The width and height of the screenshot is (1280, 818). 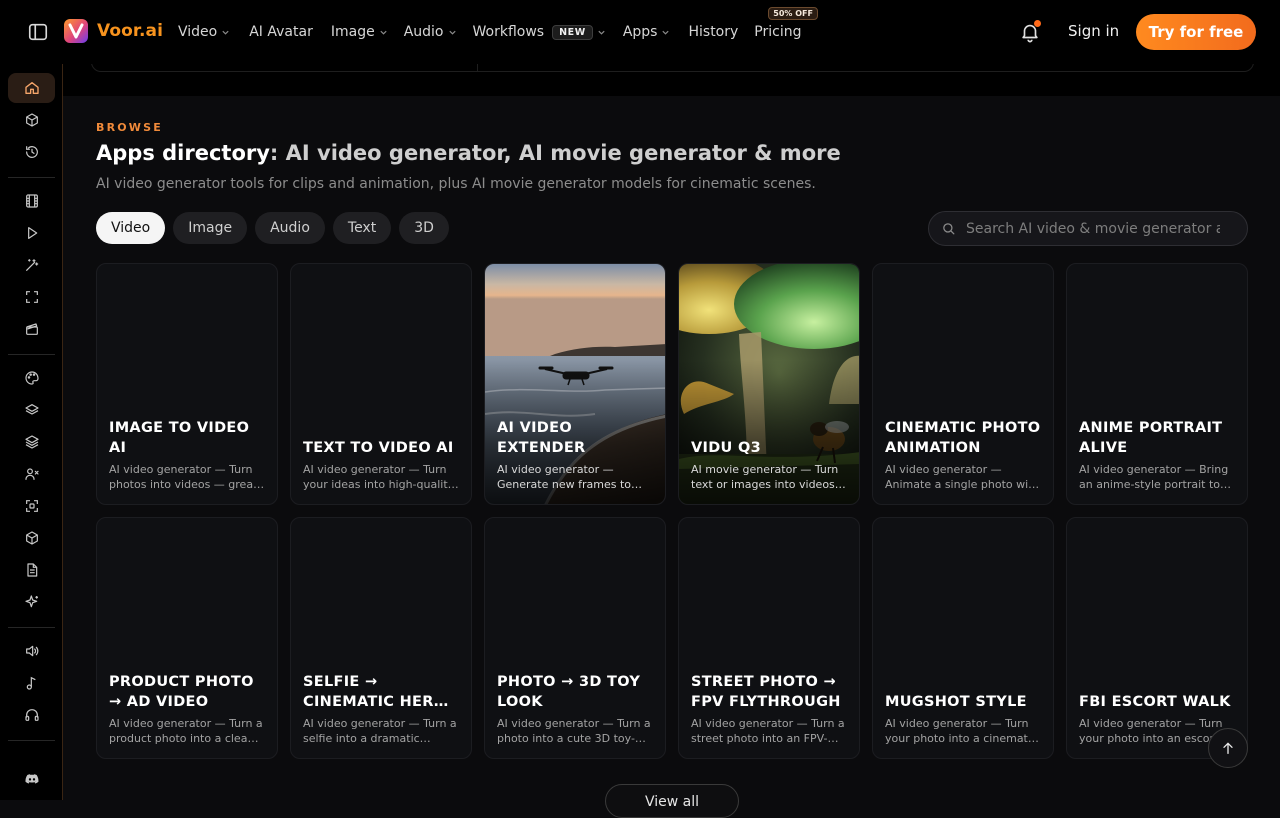 I want to click on sidebar-audio, so click(x=31, y=651).